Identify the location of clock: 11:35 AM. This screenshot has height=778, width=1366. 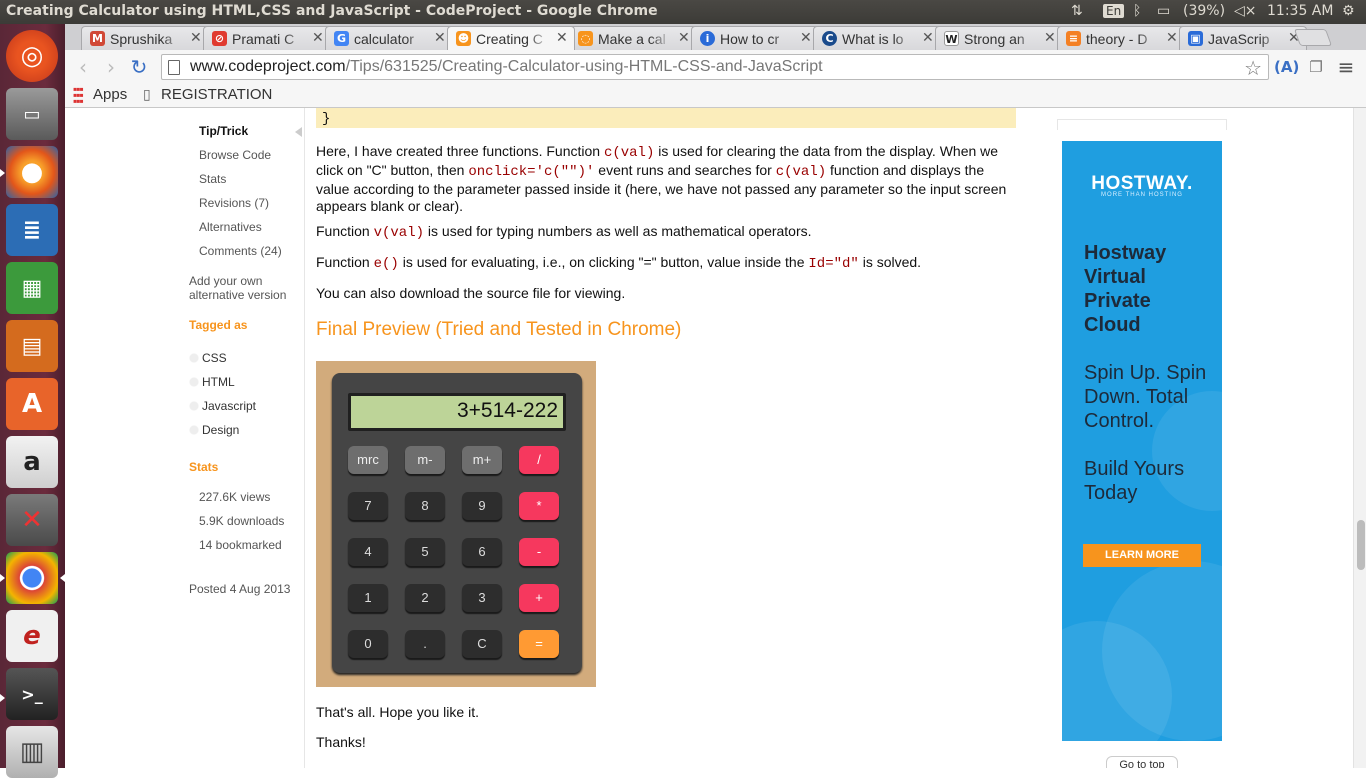
(1300, 11).